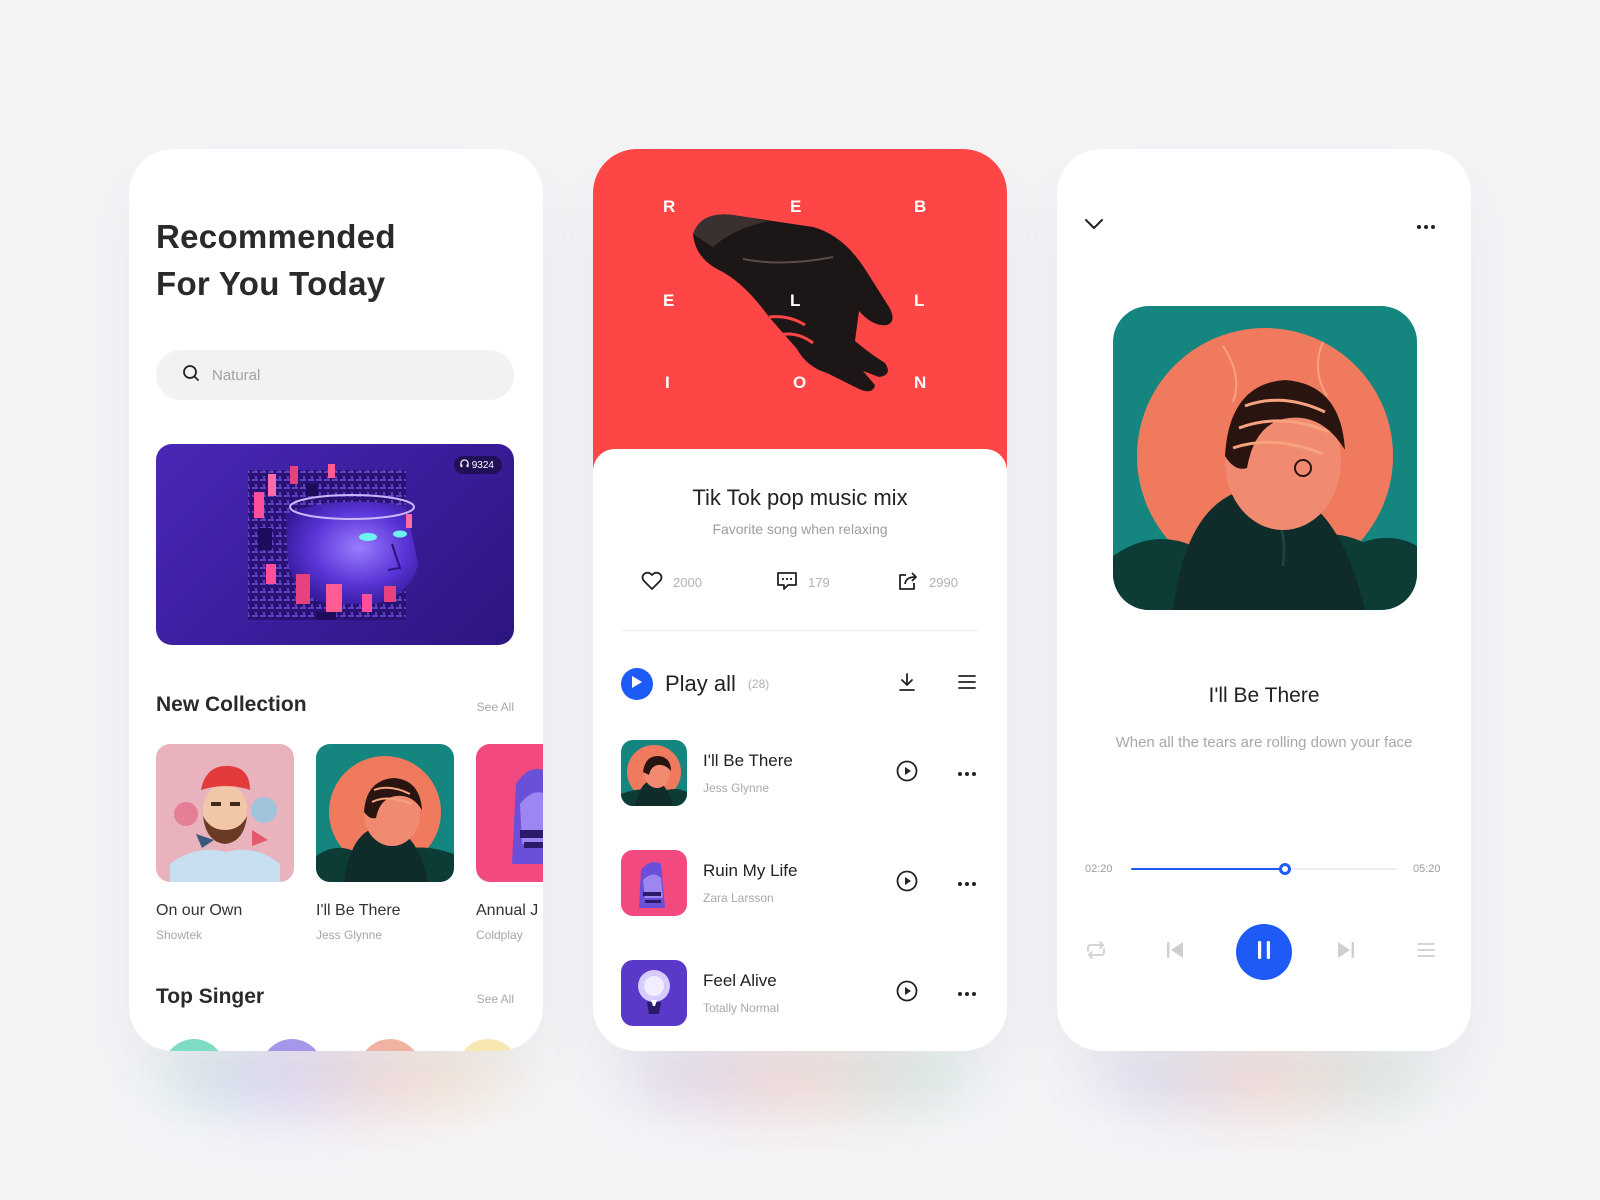 The height and width of the screenshot is (1200, 1600). Describe the element at coordinates (800, 630) in the screenshot. I see `divider` at that location.